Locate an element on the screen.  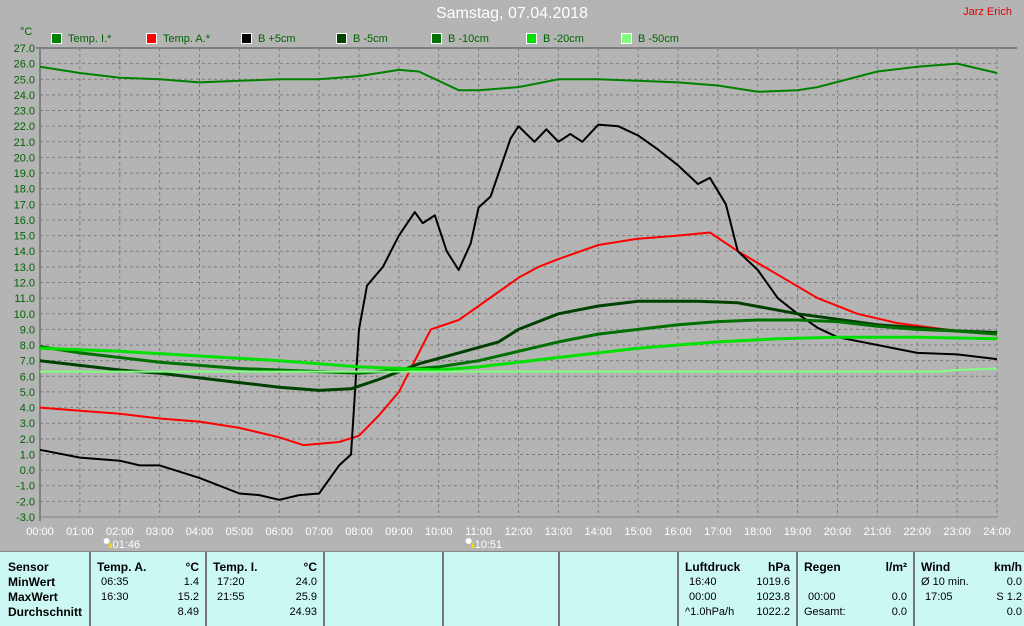
x-tick-label: 15:00 is located at coordinates (638, 532).